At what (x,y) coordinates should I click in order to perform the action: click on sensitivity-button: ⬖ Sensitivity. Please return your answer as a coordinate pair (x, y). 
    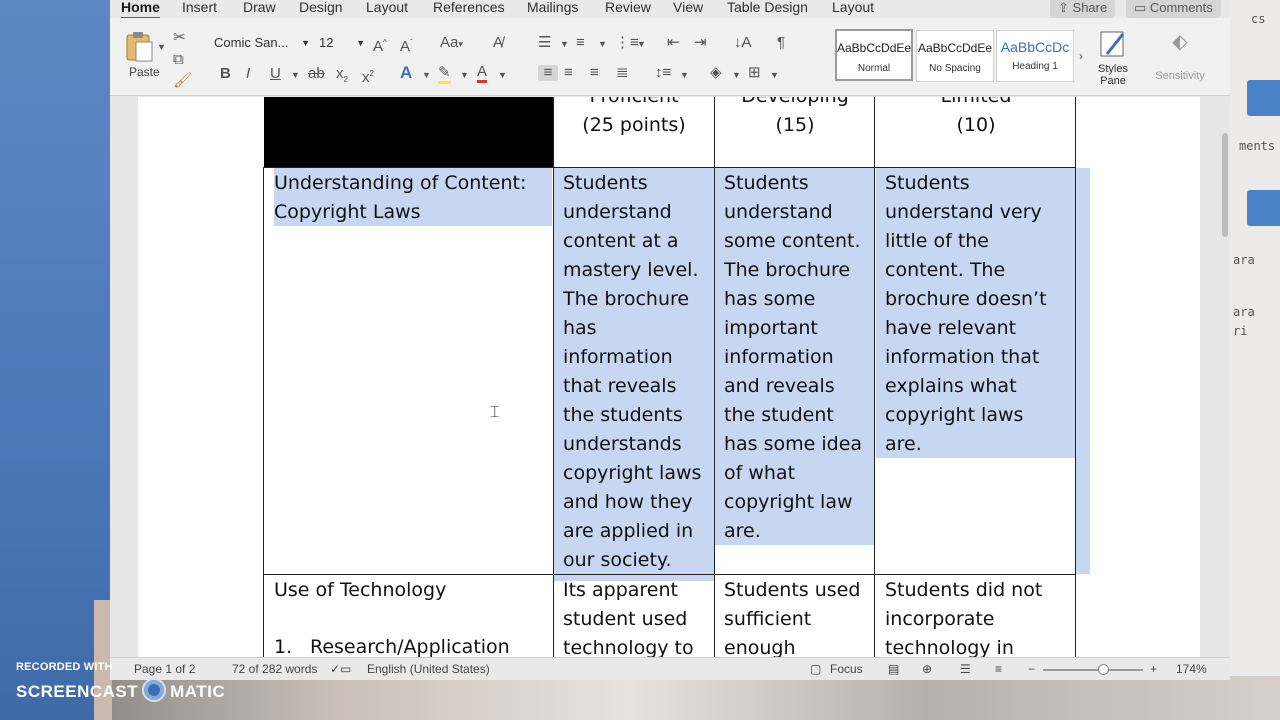
    Looking at the image, I should click on (1180, 55).